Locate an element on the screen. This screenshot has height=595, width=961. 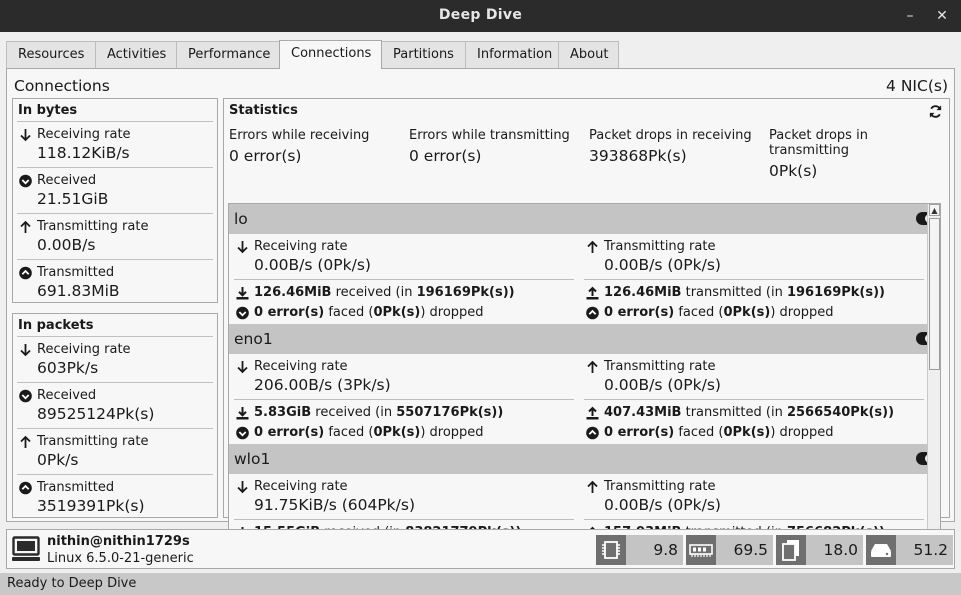
tab-partitions: Partitions is located at coordinates (423, 54).